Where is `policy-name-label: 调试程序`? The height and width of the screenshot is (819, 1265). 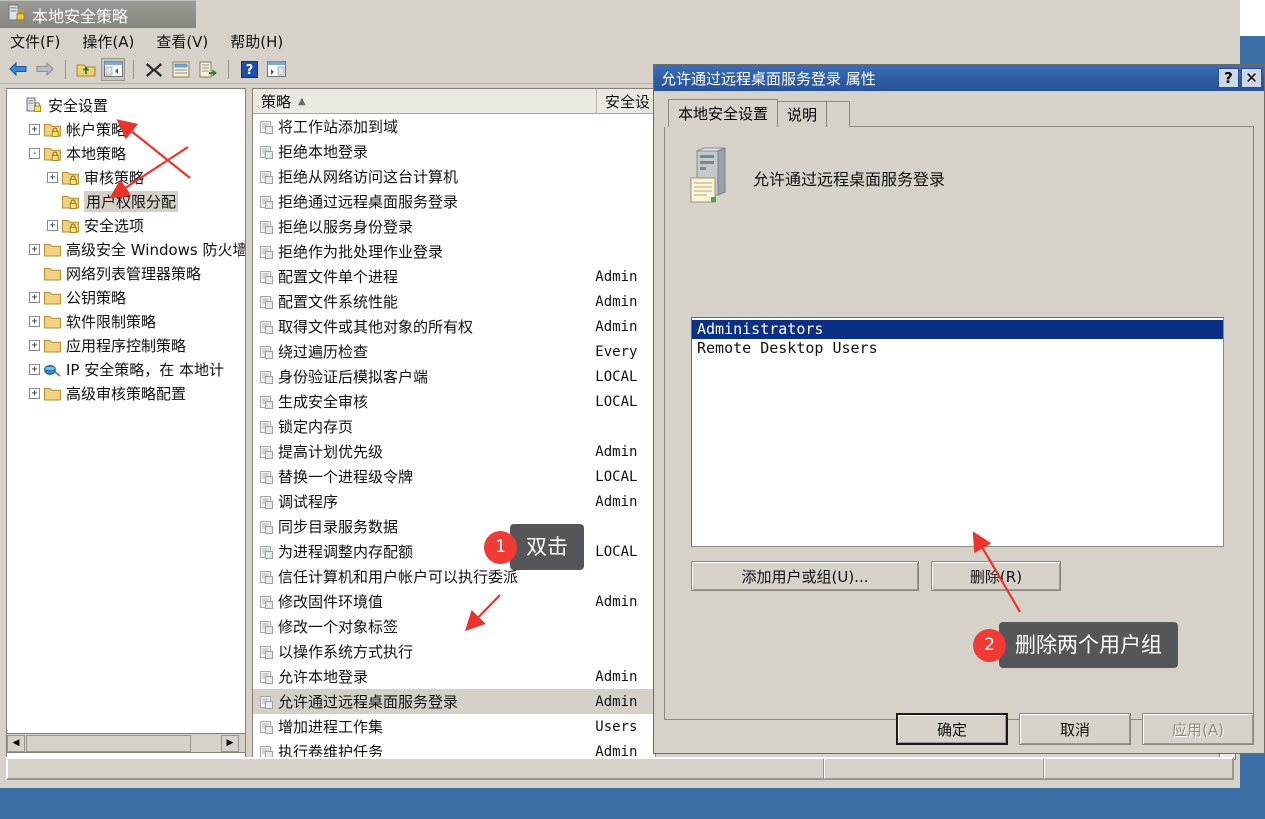
policy-name-label: 调试程序 is located at coordinates (308, 502).